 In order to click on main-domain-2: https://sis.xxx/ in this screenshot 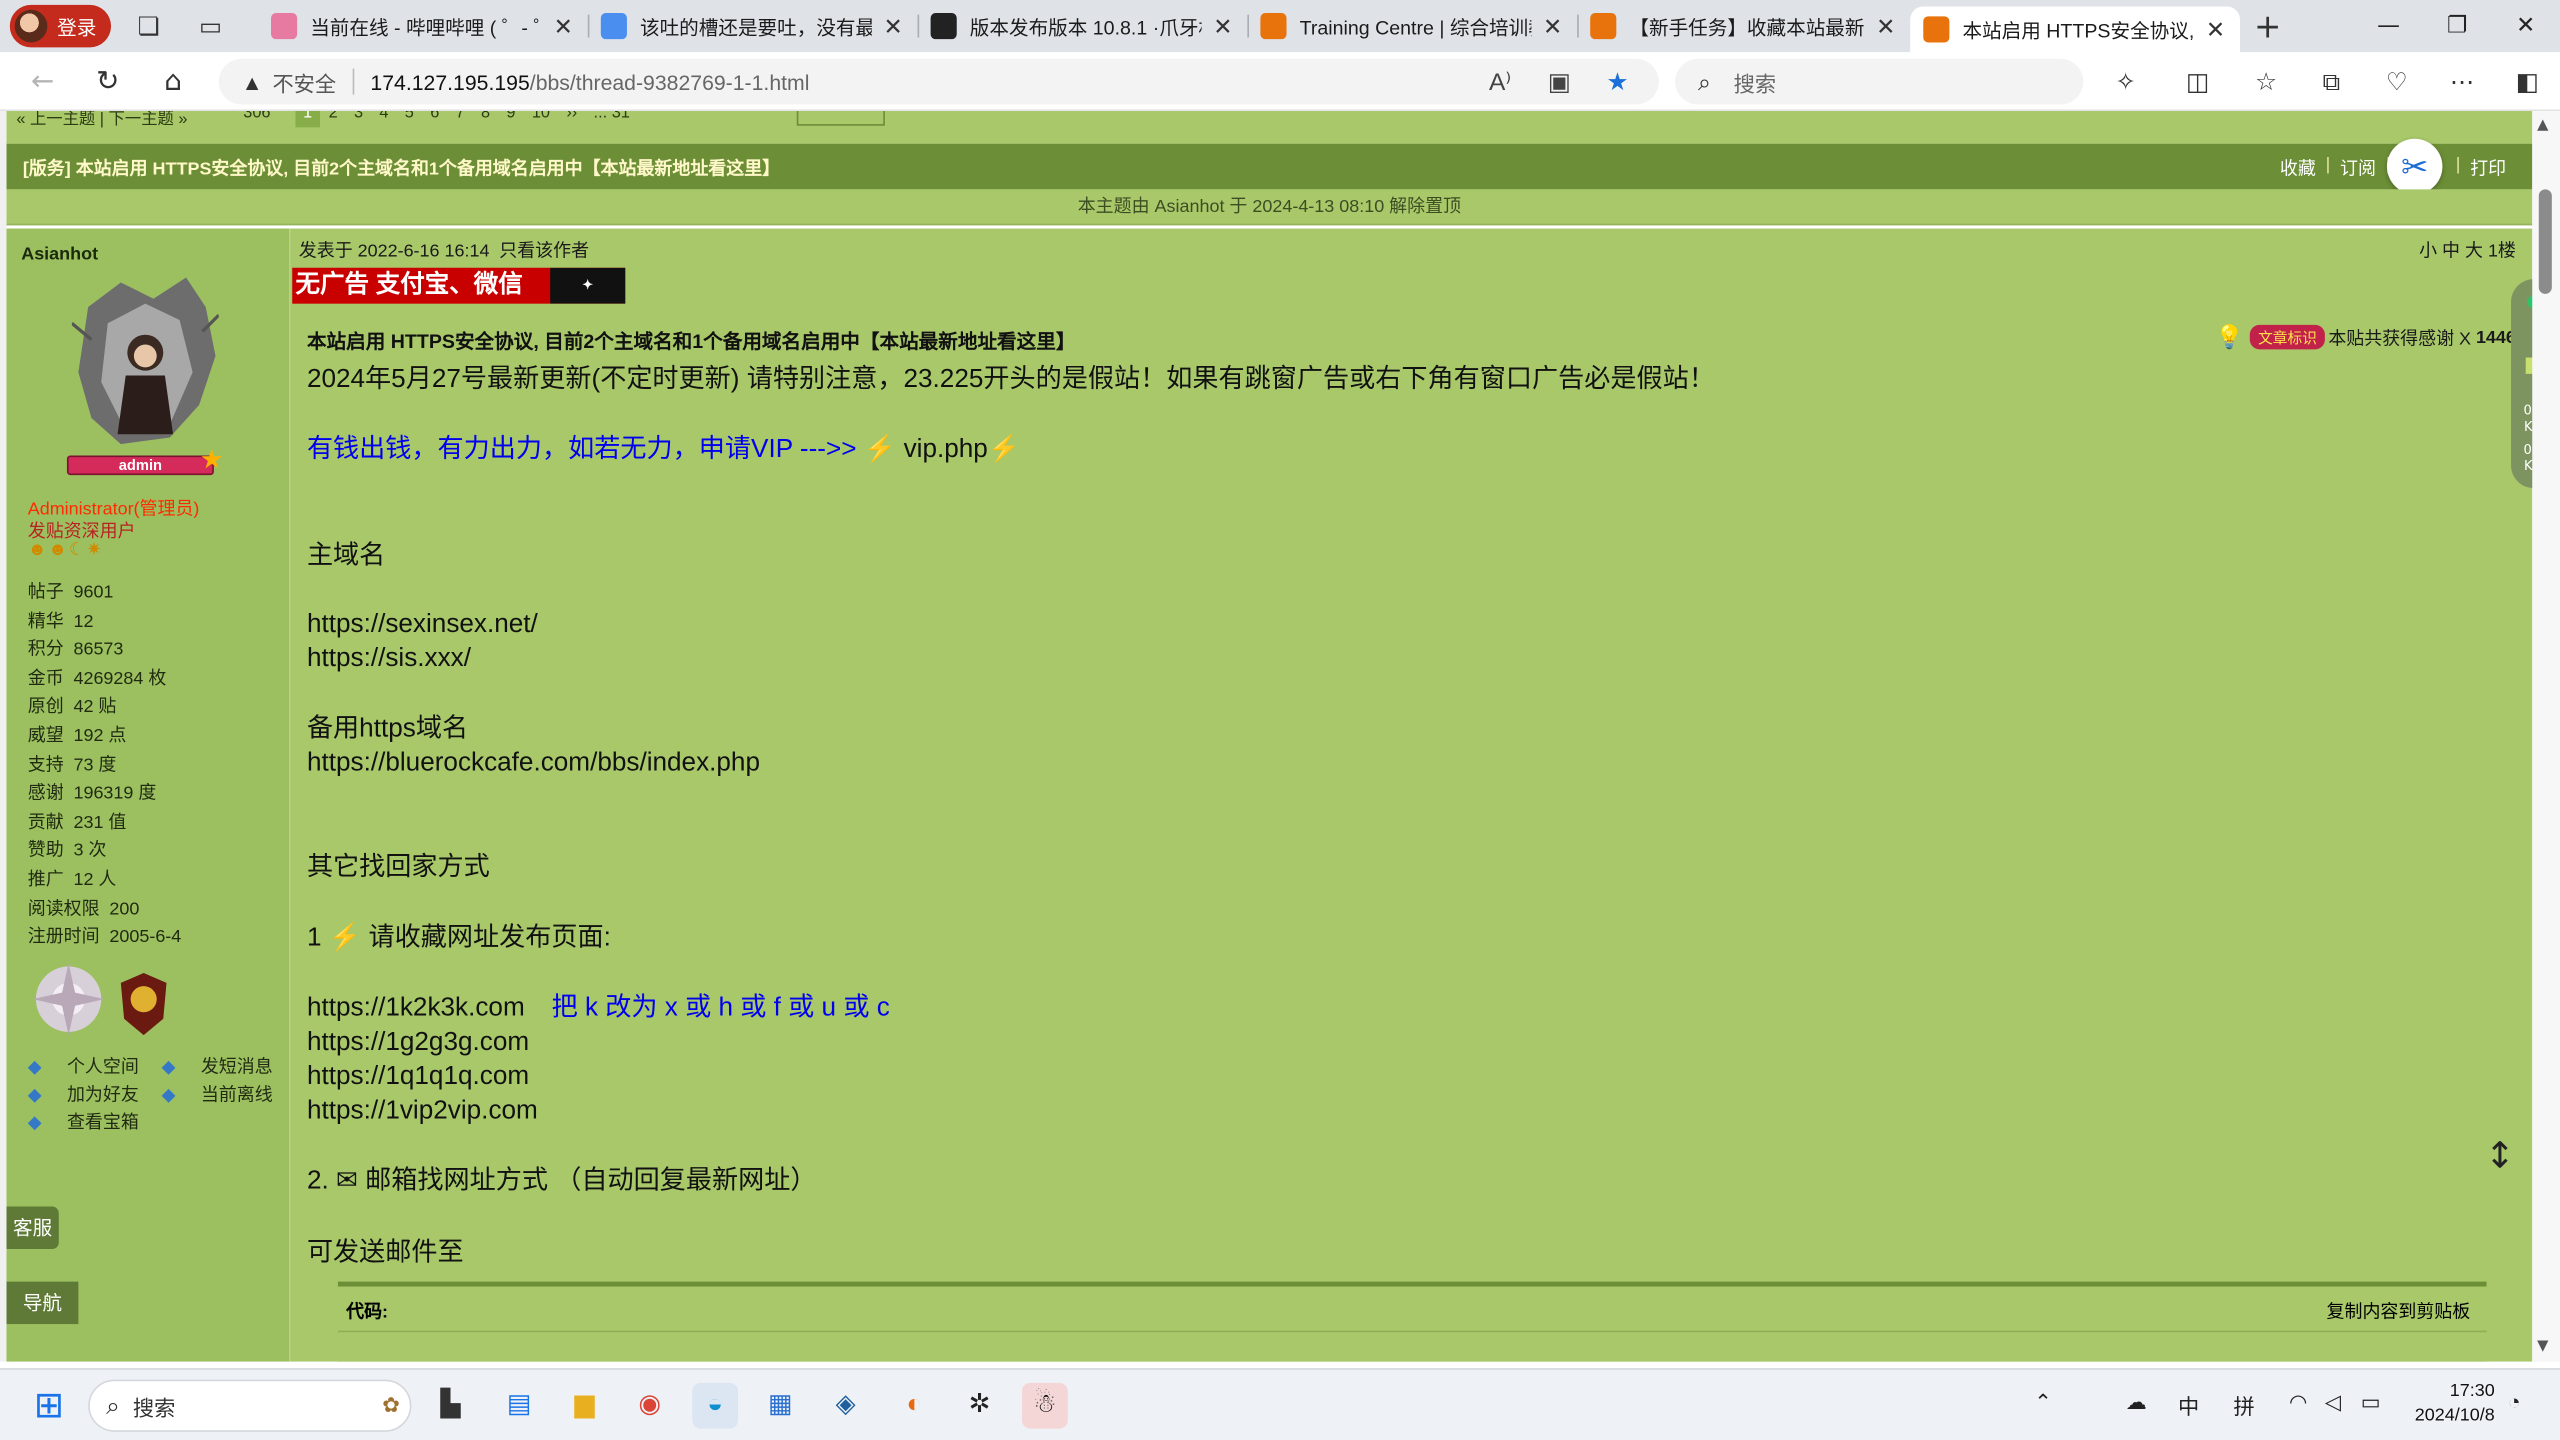, I will do `click(389, 659)`.